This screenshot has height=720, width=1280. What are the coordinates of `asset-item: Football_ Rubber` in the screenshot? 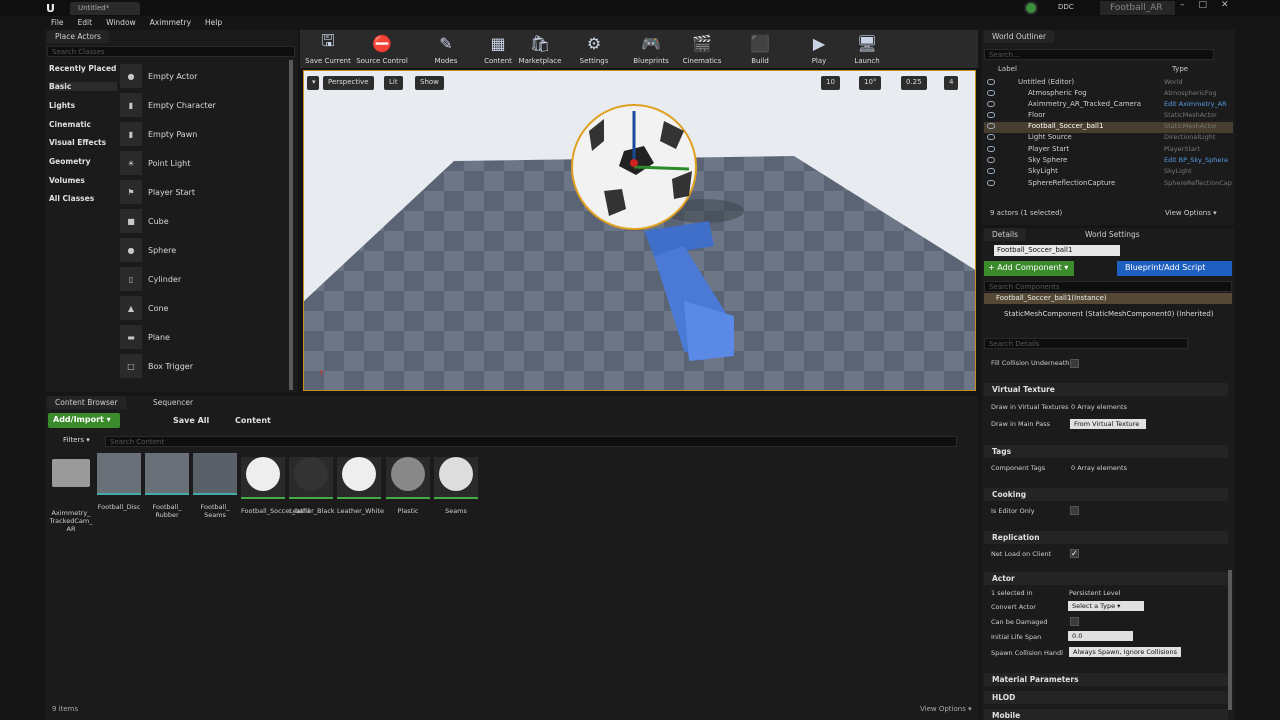 It's located at (167, 486).